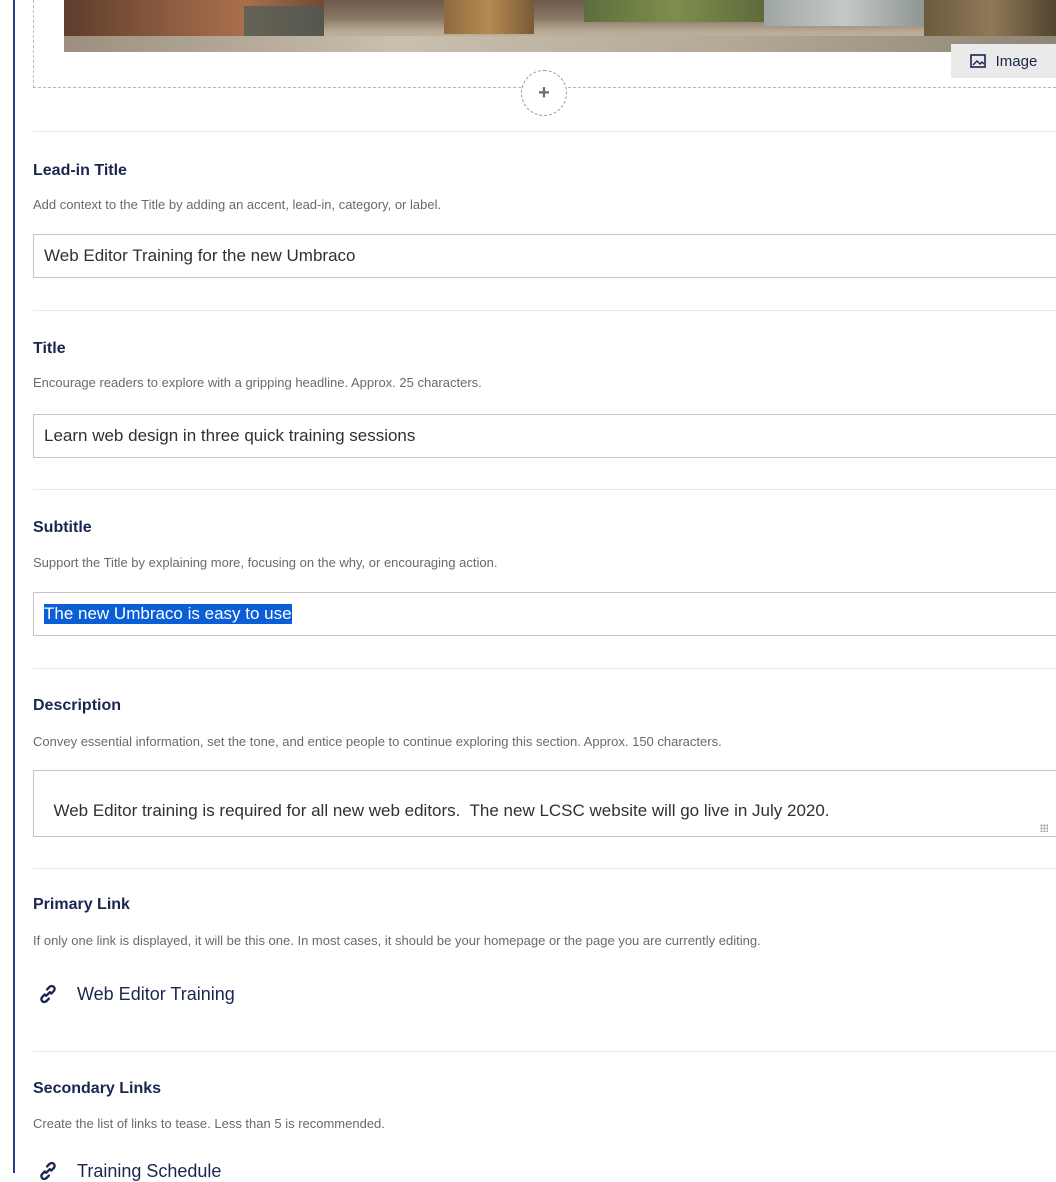  Describe the element at coordinates (49, 348) in the screenshot. I see `title-label: Title` at that location.